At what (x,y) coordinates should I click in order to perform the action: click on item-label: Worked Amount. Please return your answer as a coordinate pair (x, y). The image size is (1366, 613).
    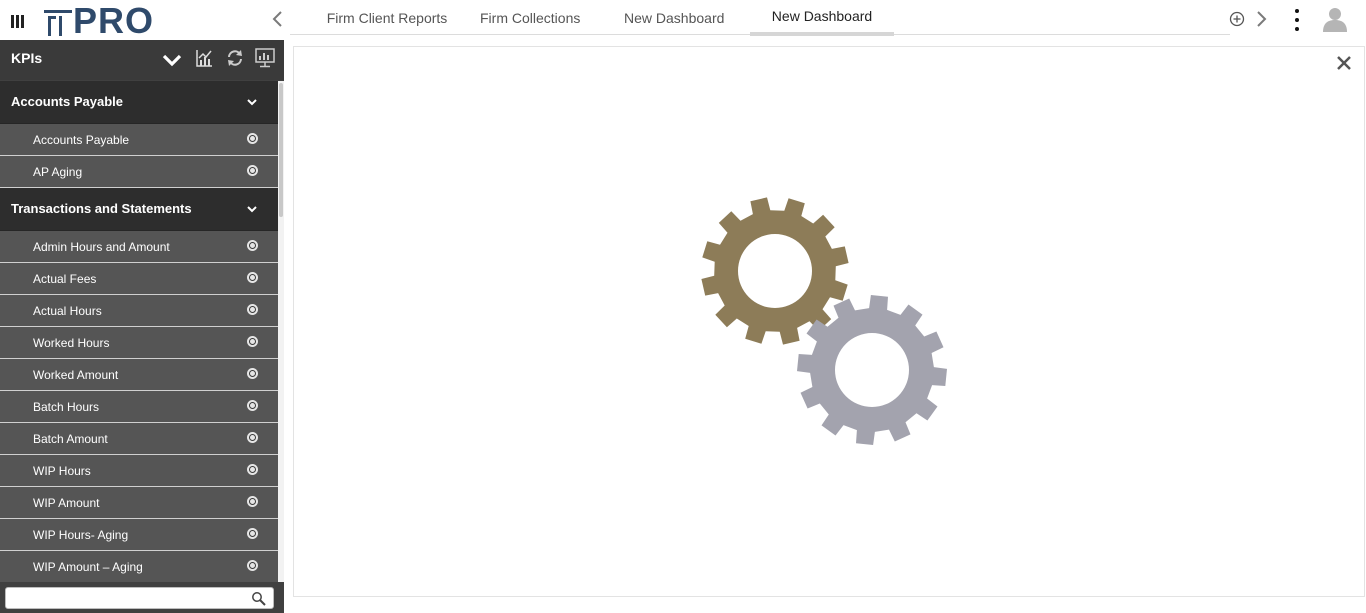
    Looking at the image, I should click on (76, 375).